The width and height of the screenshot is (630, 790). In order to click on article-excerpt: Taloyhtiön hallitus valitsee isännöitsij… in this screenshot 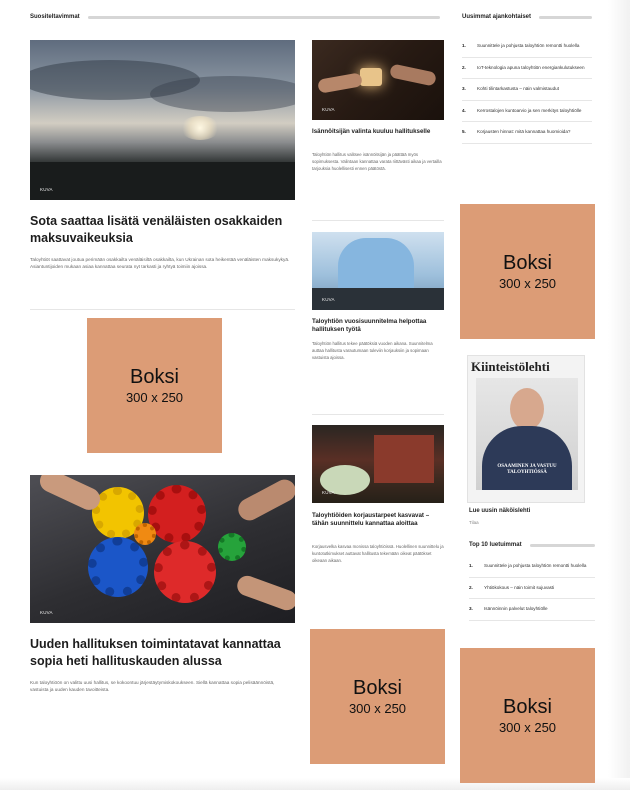, I will do `click(377, 161)`.